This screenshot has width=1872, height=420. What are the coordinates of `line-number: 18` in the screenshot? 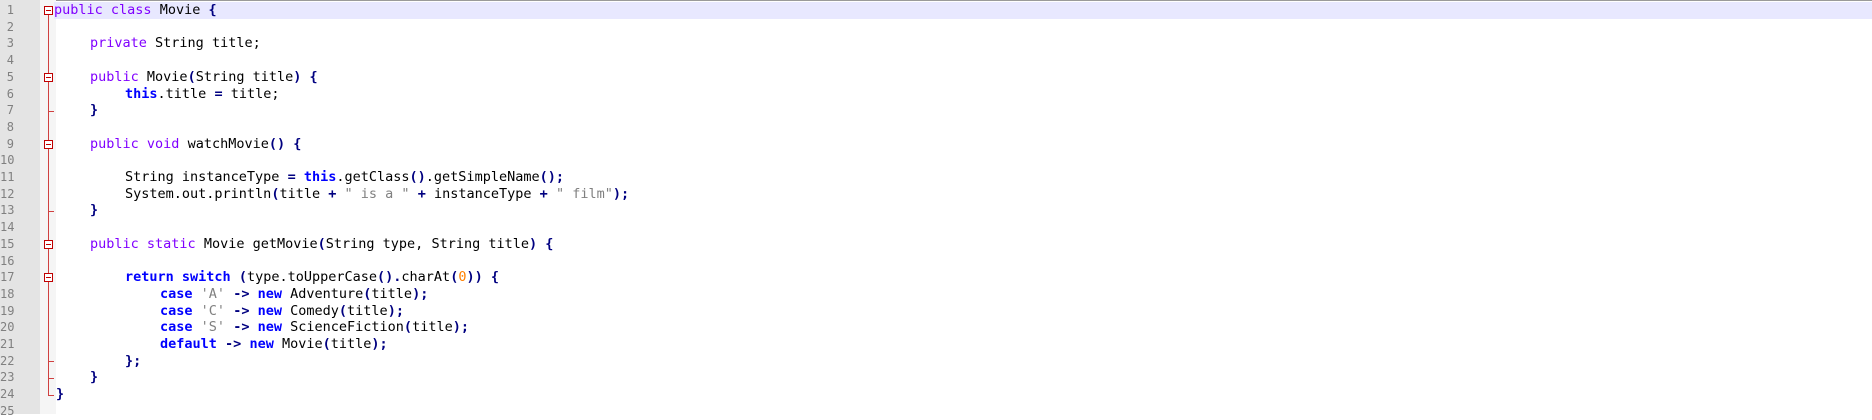 It's located at (7, 293).